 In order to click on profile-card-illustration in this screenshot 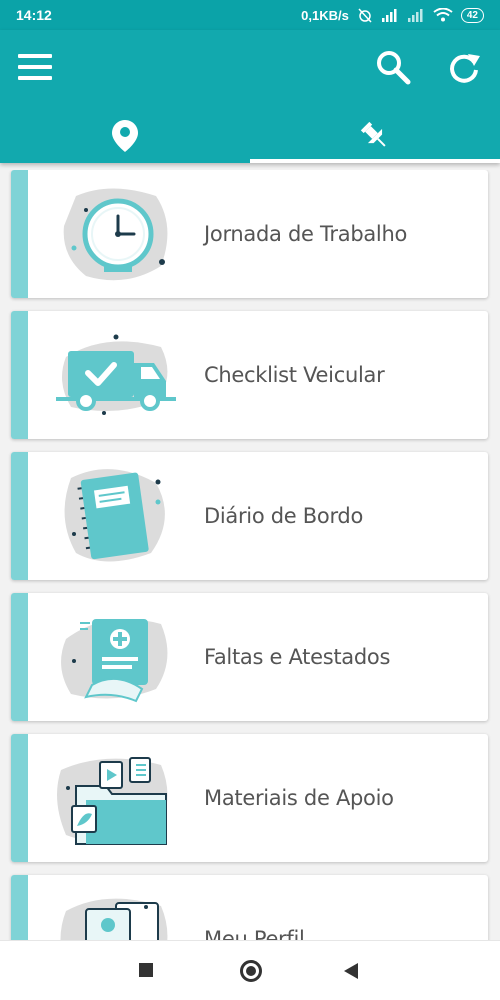, I will do `click(114, 919)`.